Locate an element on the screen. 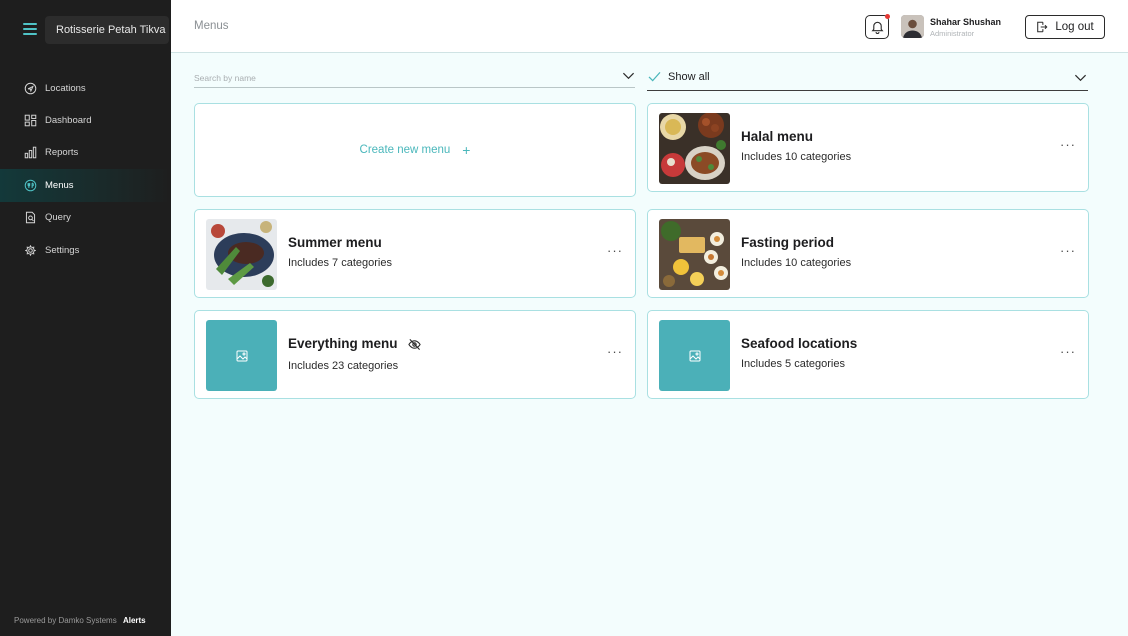 Image resolution: width=1128 pixels, height=636 pixels. sidebar-item-label: Menus is located at coordinates (59, 185).